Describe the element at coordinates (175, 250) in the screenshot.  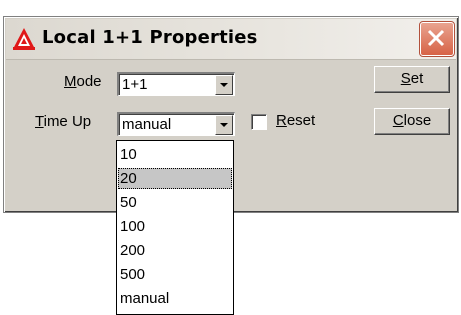
I see `dropdown-option-200: 200` at that location.